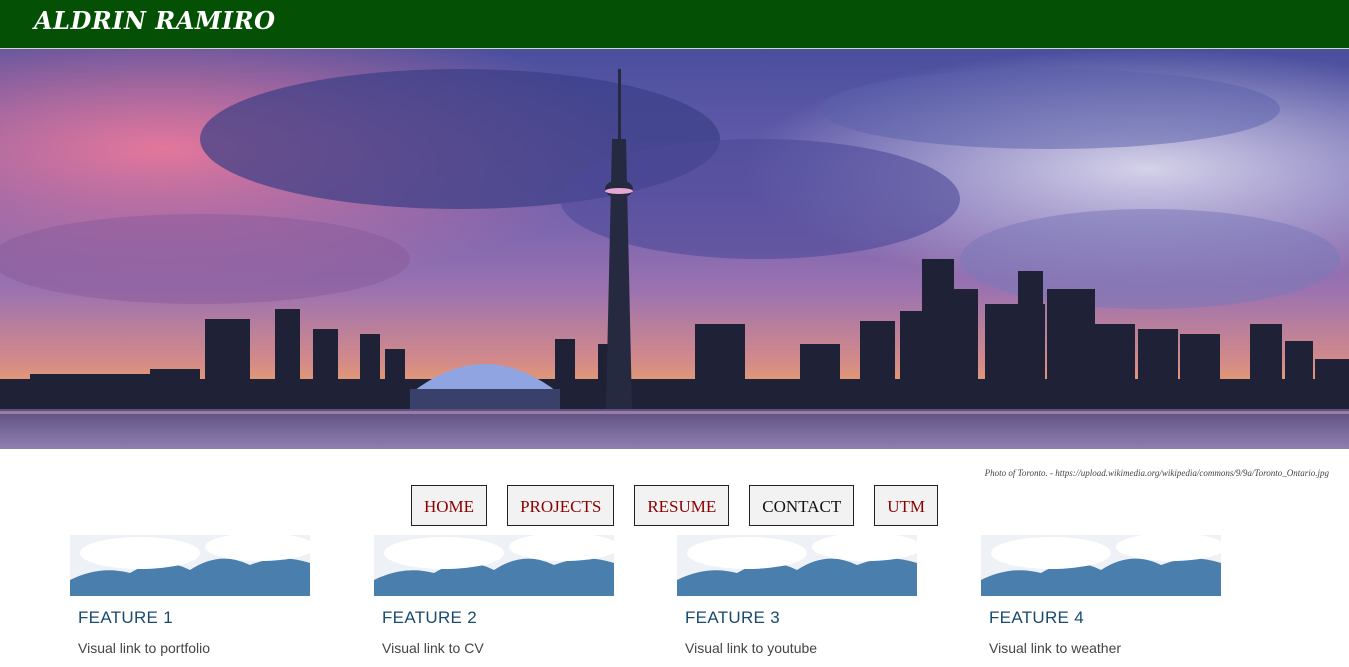 This screenshot has height=667, width=1349. What do you see at coordinates (674, 24) in the screenshot?
I see `site-header: ALDRIN RAMIRO` at bounding box center [674, 24].